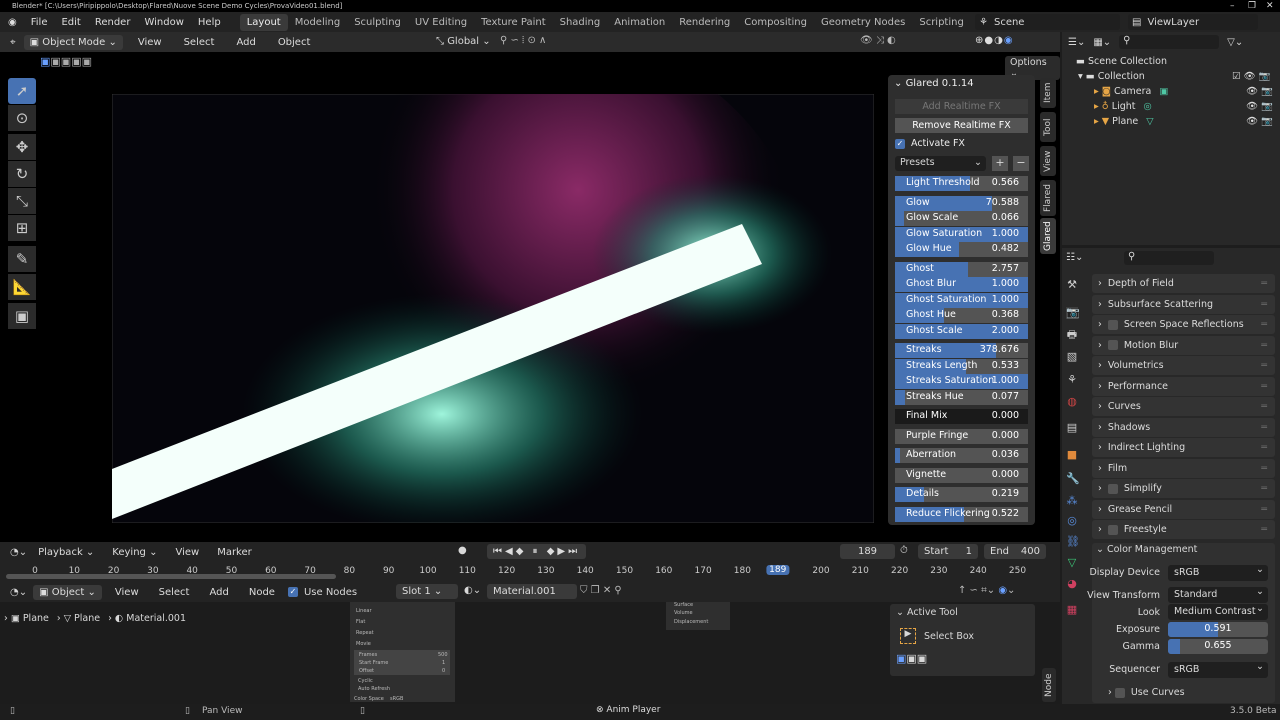 This screenshot has height=720, width=1280. Describe the element at coordinates (443, 663) in the screenshot. I see `start-frame-value: 1` at that location.